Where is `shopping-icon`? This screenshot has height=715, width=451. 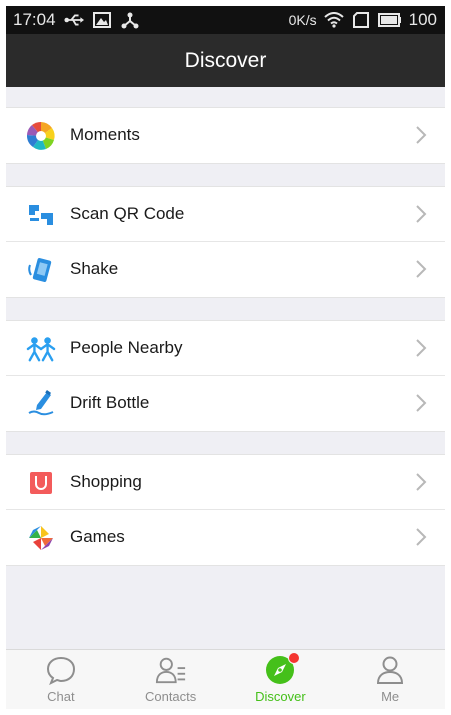
shopping-icon is located at coordinates (41, 483).